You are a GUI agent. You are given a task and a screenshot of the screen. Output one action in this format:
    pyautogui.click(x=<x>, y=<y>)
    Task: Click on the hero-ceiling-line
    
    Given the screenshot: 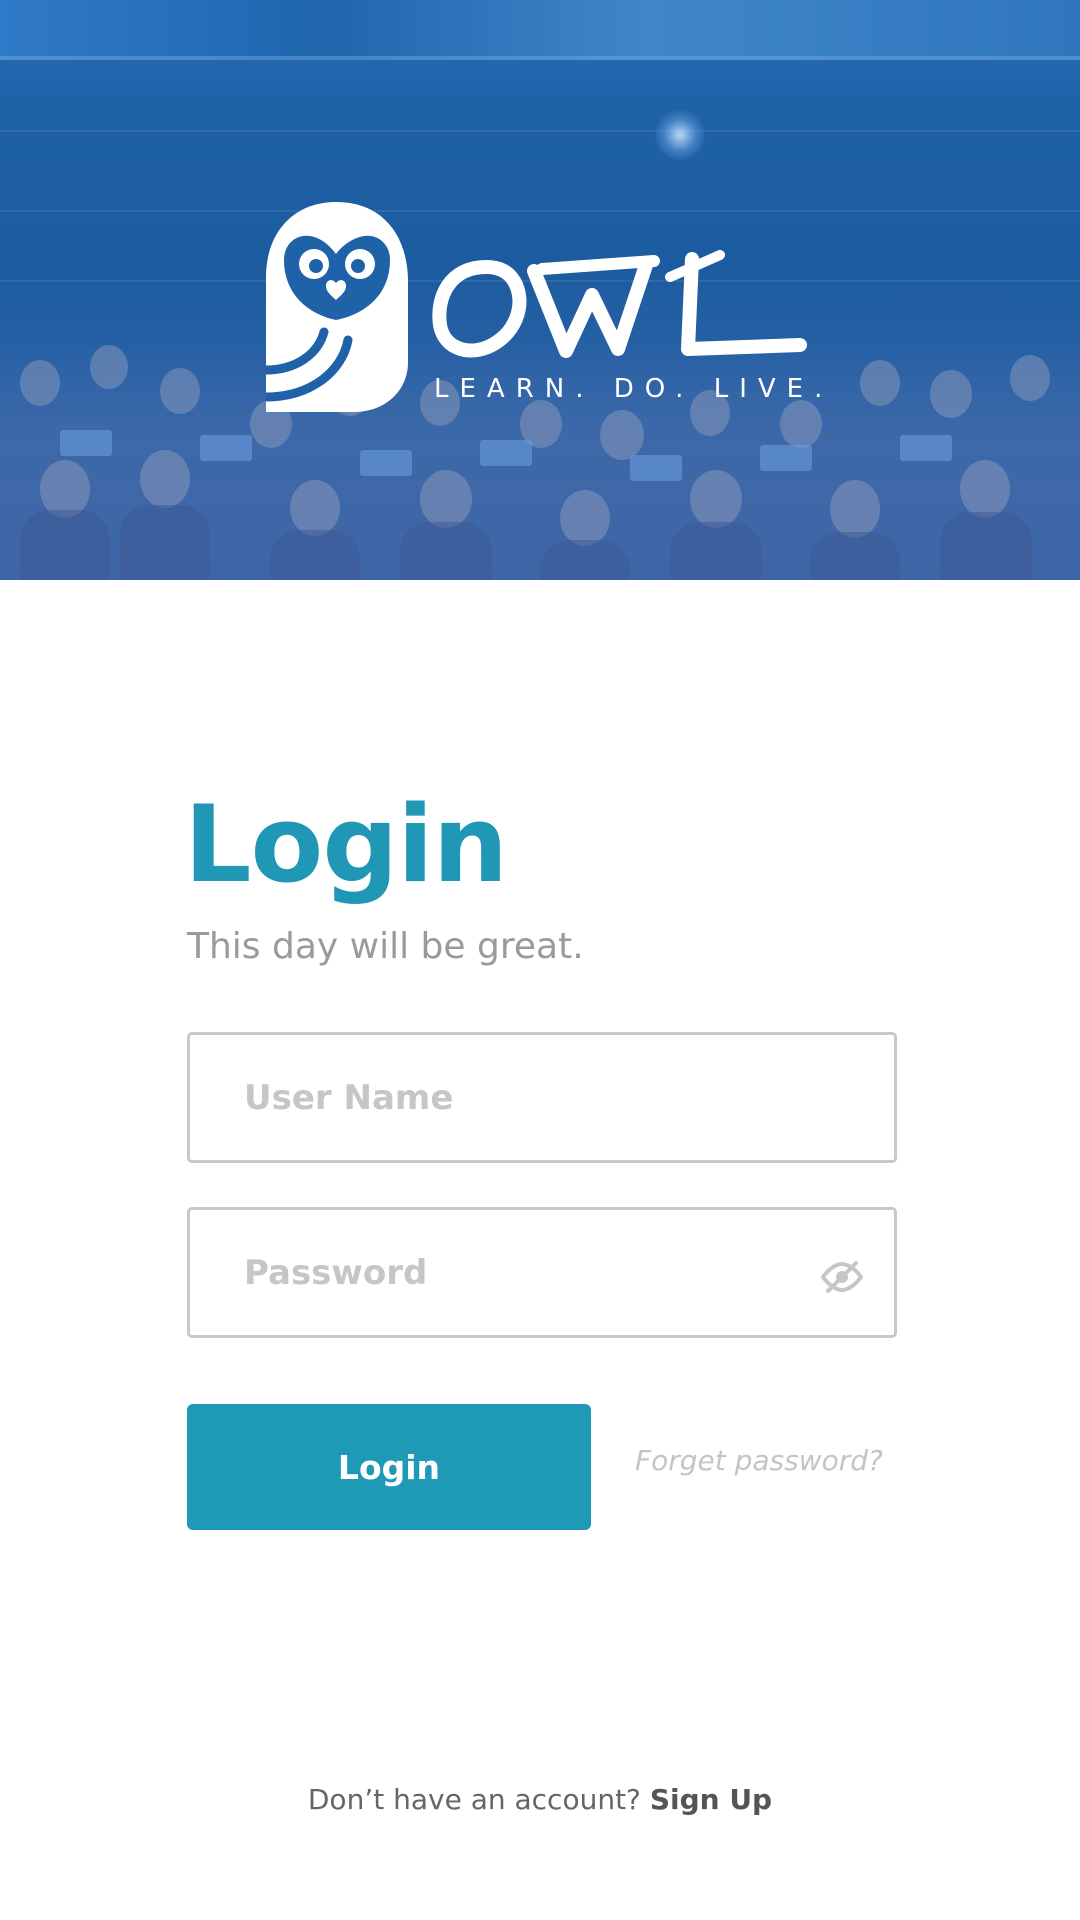 What is the action you would take?
    pyautogui.click(x=540, y=58)
    